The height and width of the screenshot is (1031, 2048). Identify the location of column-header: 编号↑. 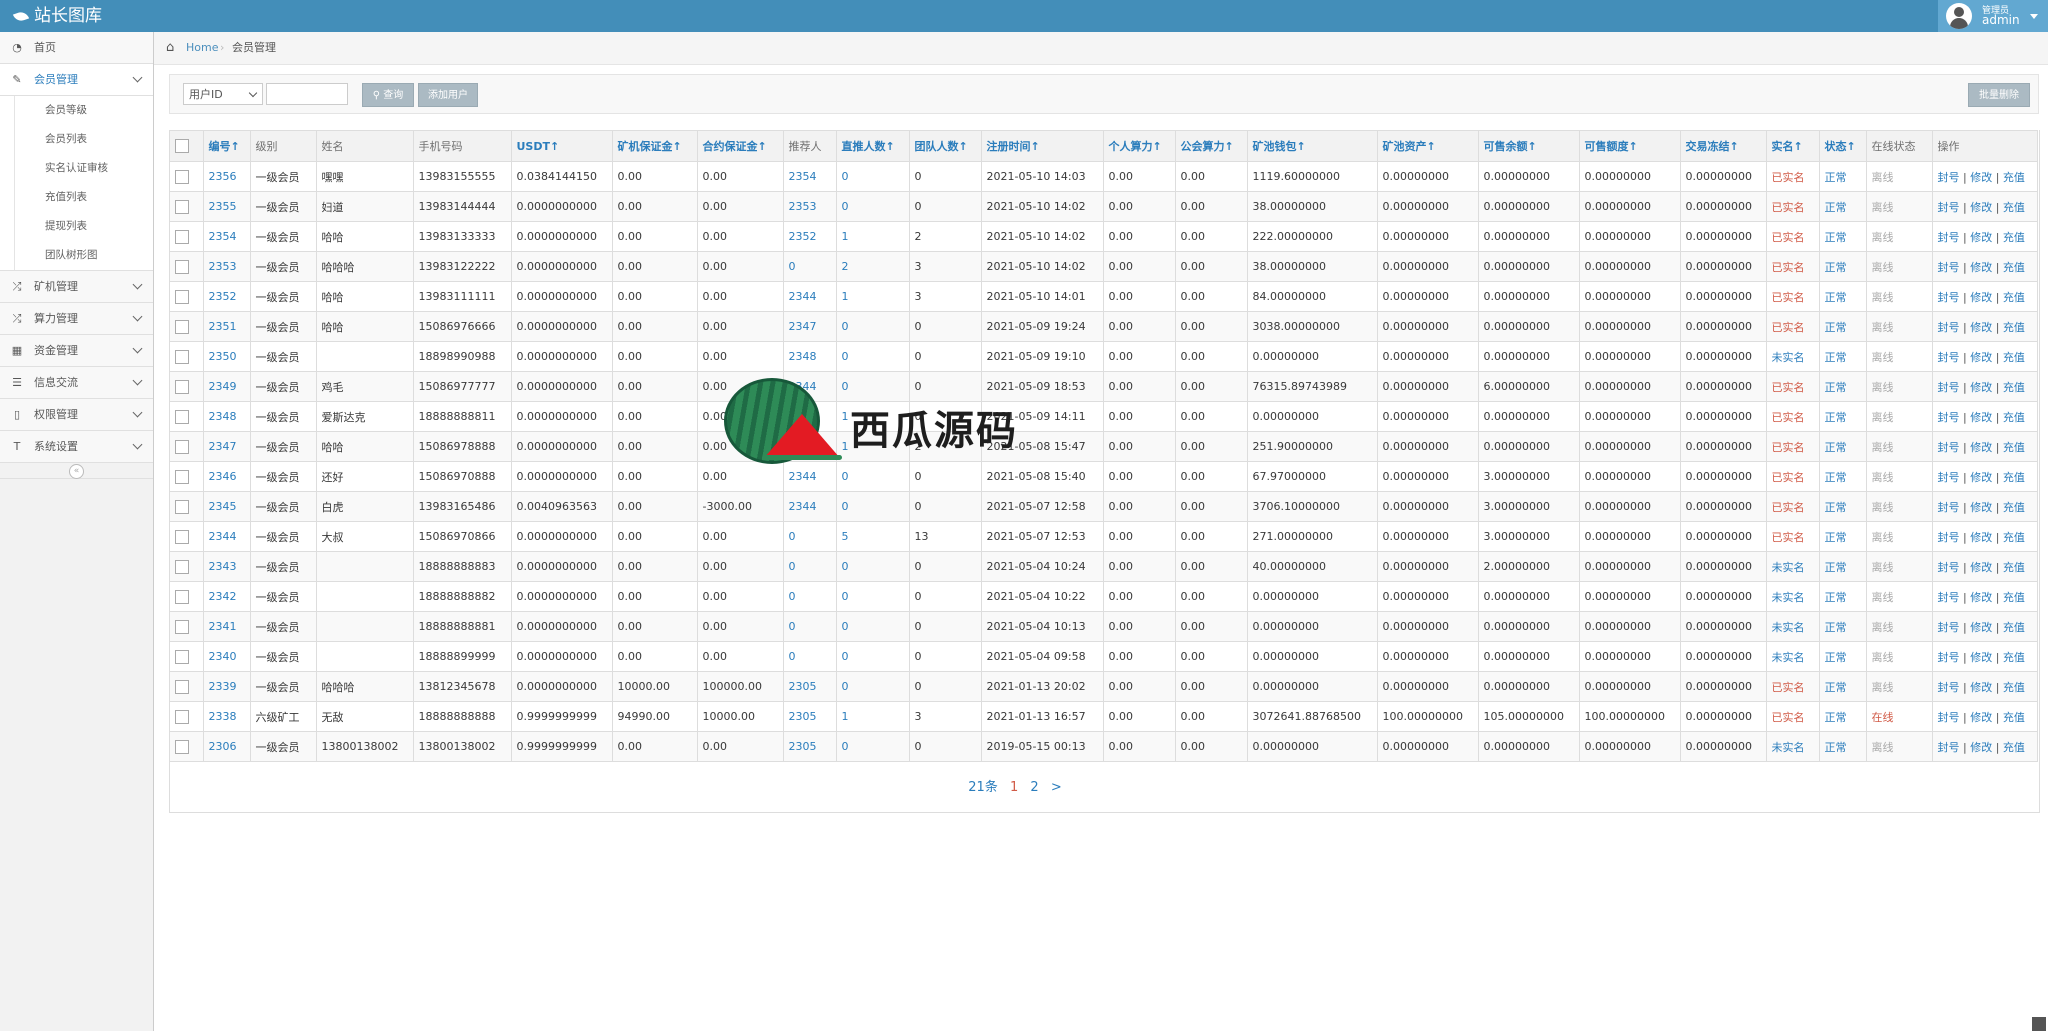
(227, 146).